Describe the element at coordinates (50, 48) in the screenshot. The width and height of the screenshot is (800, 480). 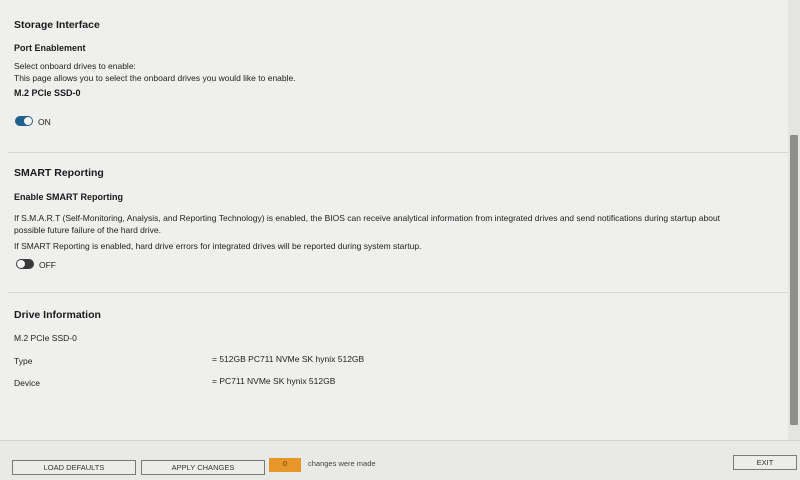
I see `port-enablement-title: Port Enablement` at that location.